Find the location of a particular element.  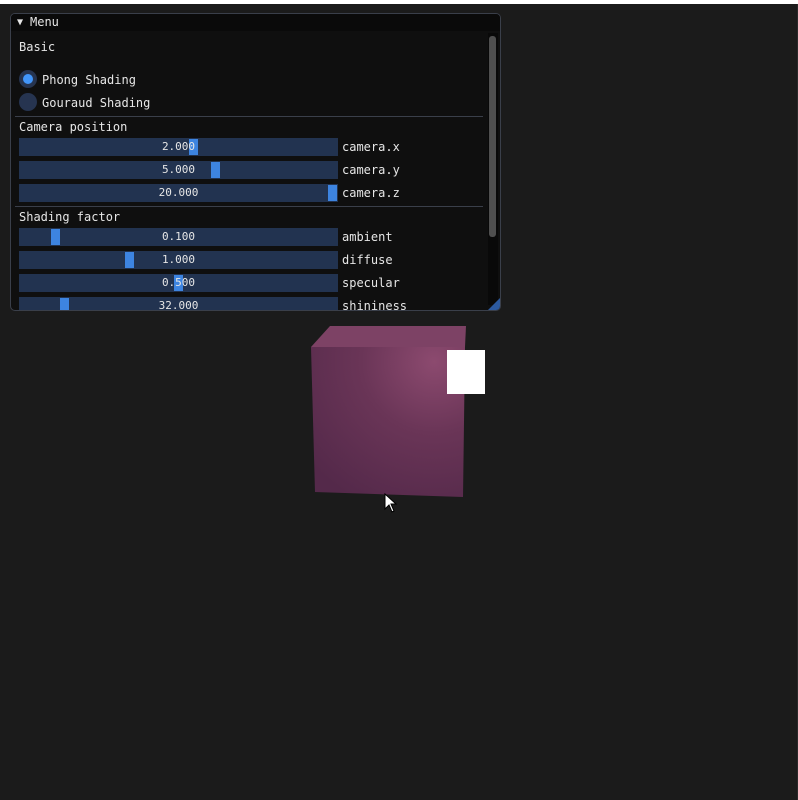

scrollbar-thumb is located at coordinates (492, 136).